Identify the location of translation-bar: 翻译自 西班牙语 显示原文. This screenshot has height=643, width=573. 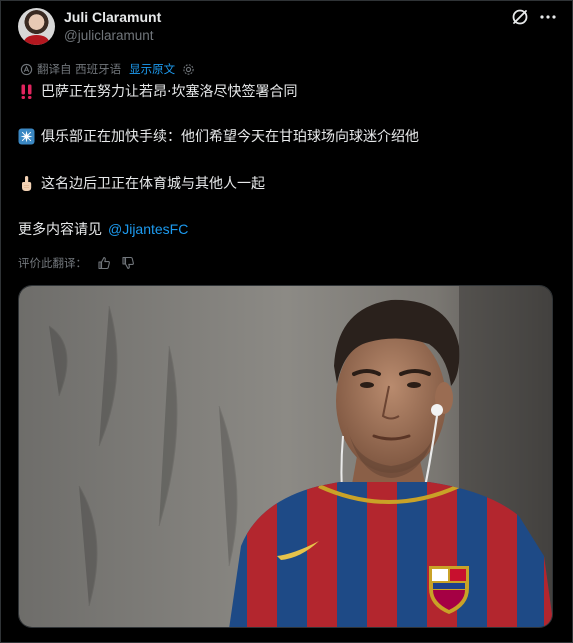
(107, 69).